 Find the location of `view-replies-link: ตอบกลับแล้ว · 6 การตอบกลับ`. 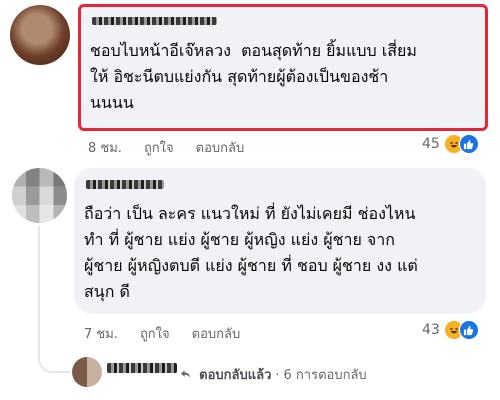

view-replies-link: ตอบกลับแล้ว · 6 การตอบกลับ is located at coordinates (273, 374).